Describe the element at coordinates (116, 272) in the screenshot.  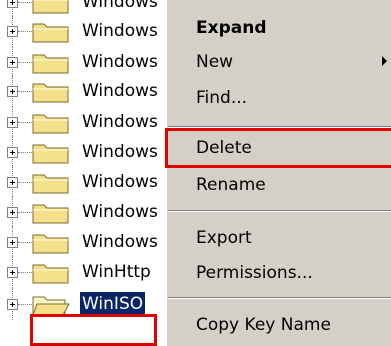
I see `tree-item-label: WinHttp` at that location.